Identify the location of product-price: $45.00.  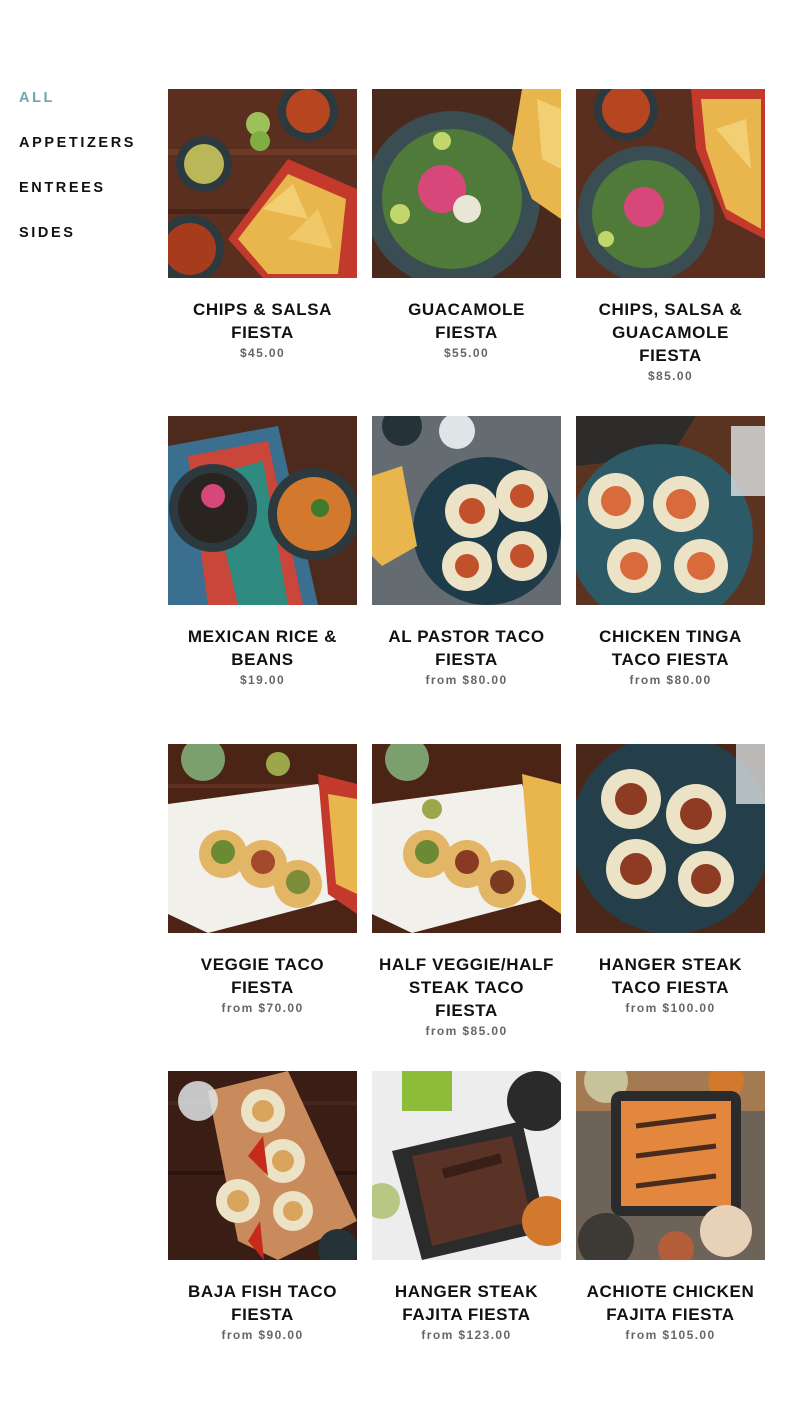
(262, 353).